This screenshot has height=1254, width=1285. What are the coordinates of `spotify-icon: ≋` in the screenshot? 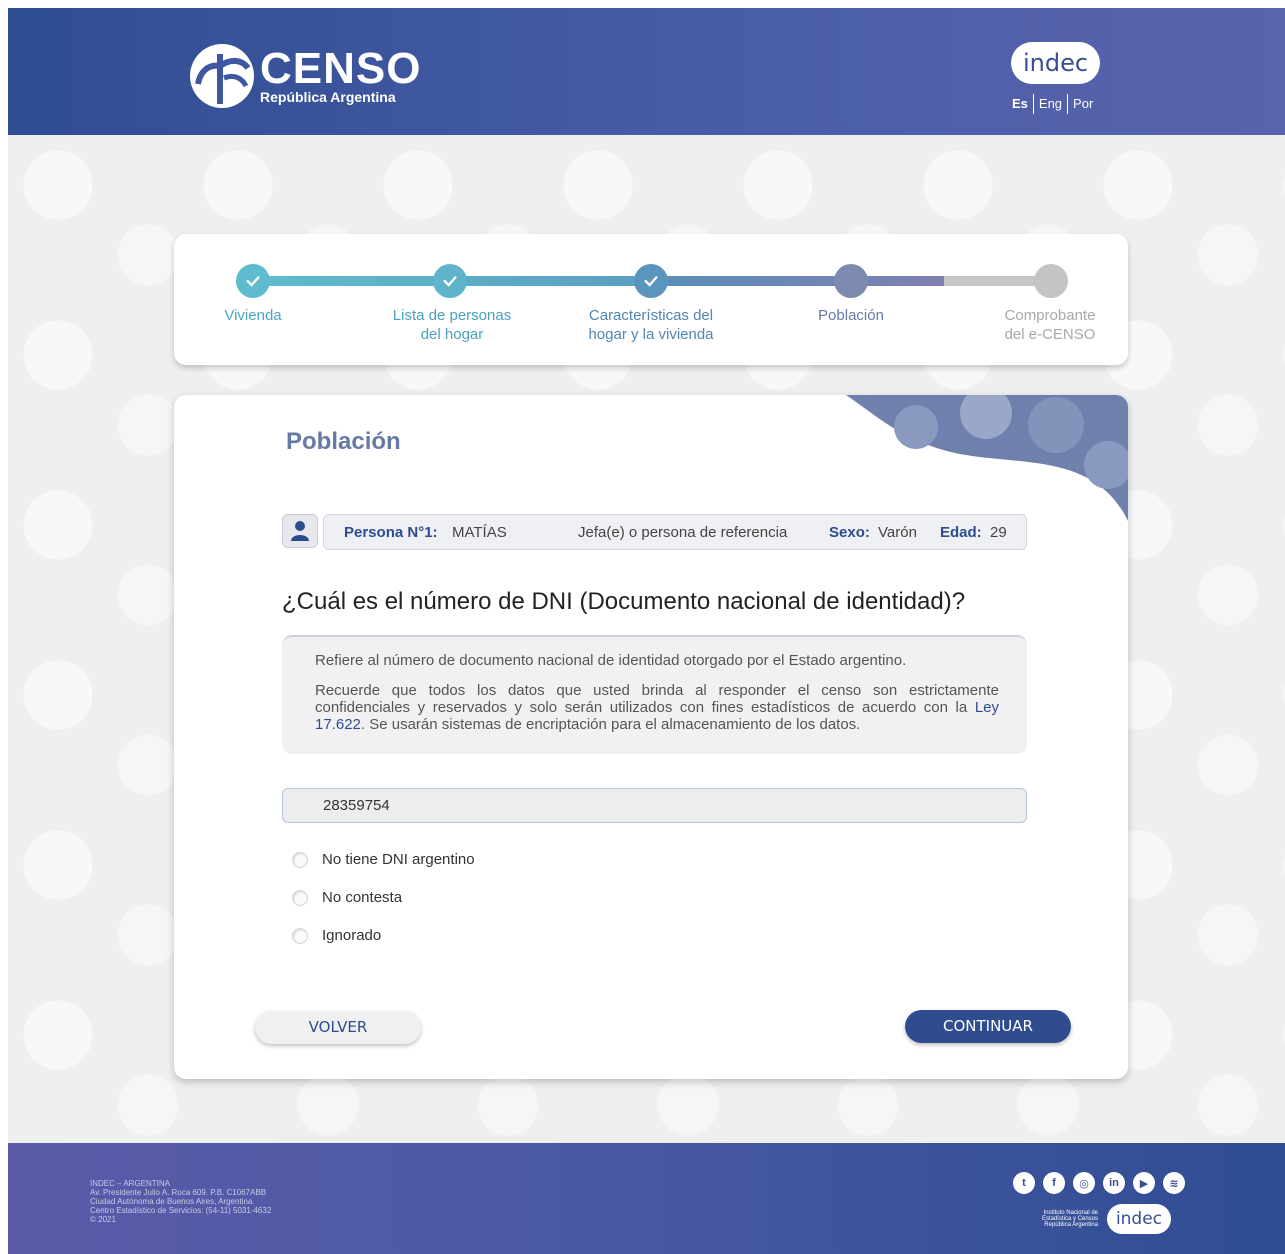 It's located at (1174, 1183).